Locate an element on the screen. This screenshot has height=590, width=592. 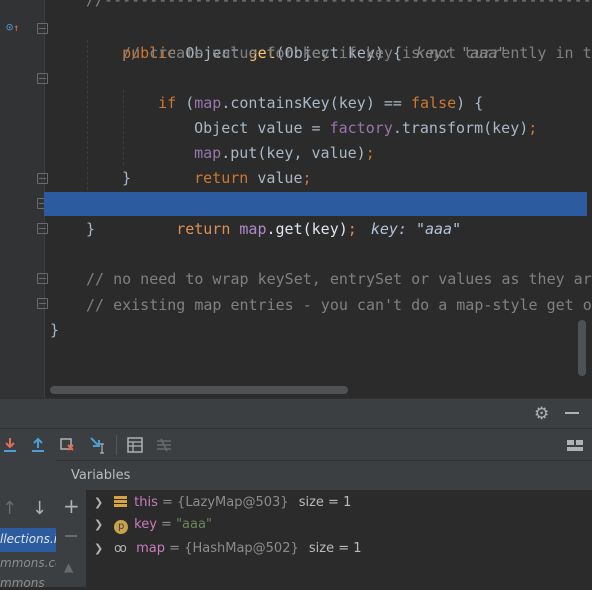
run-to-cursor-icon is located at coordinates (98, 445).